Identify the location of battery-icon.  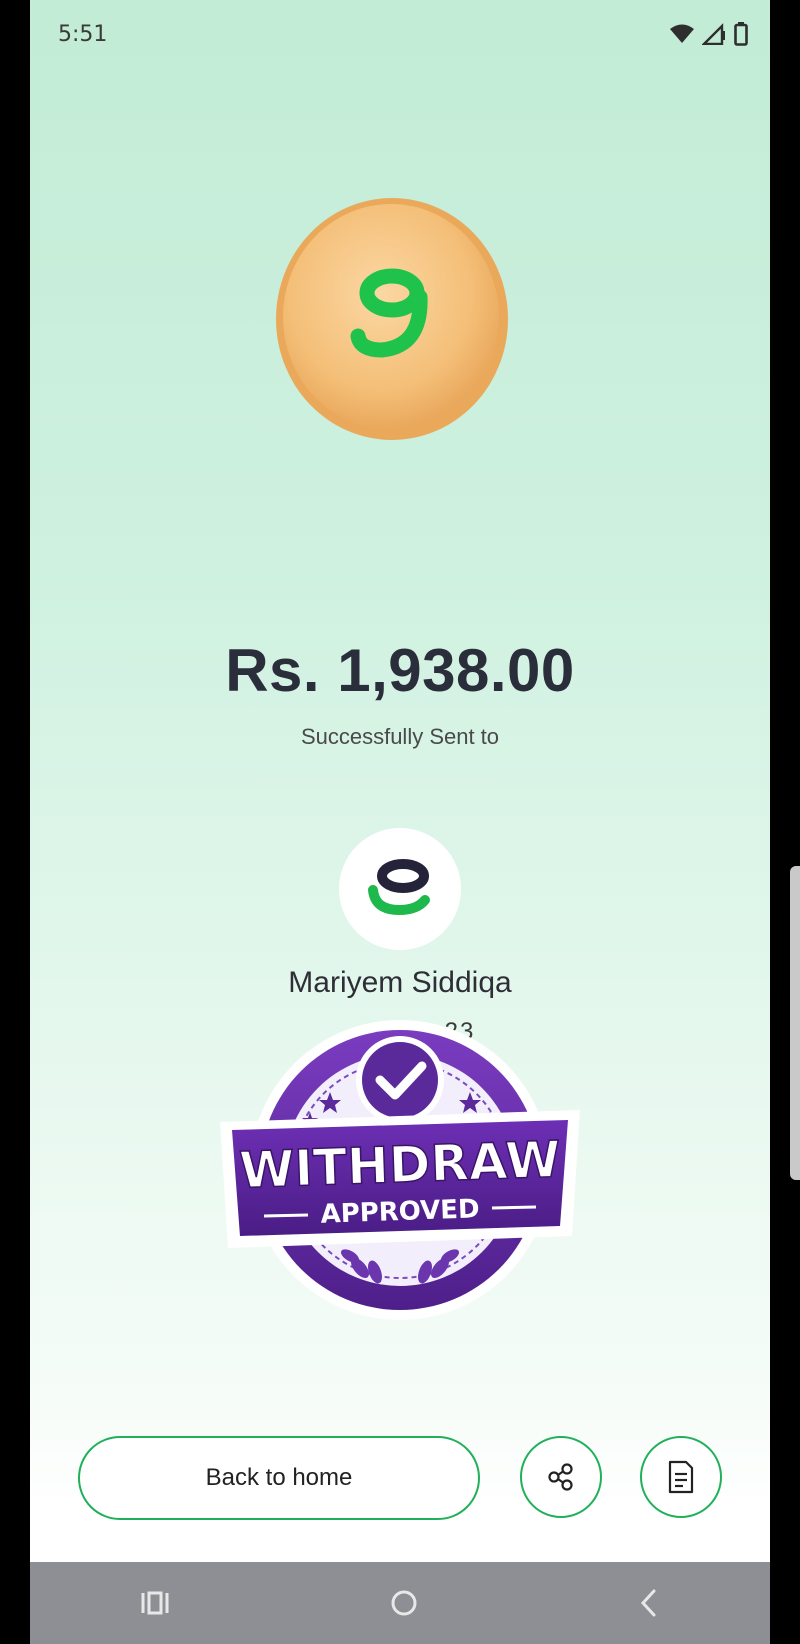
(741, 34).